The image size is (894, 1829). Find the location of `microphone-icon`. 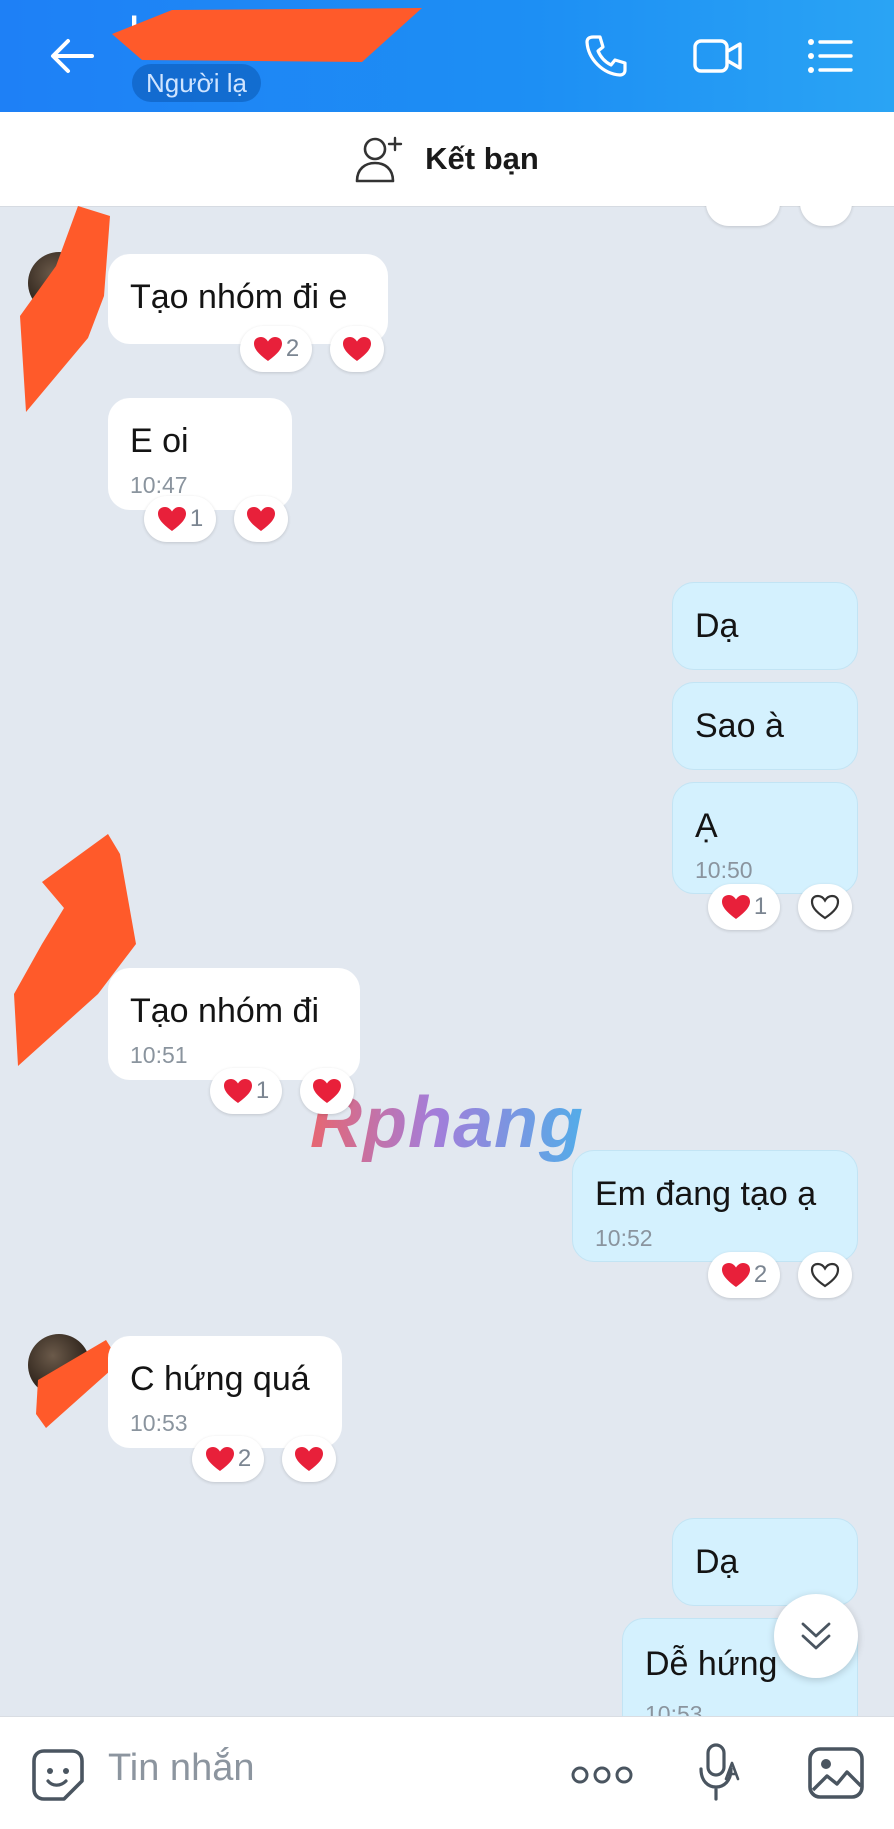

microphone-icon is located at coordinates (719, 1772).